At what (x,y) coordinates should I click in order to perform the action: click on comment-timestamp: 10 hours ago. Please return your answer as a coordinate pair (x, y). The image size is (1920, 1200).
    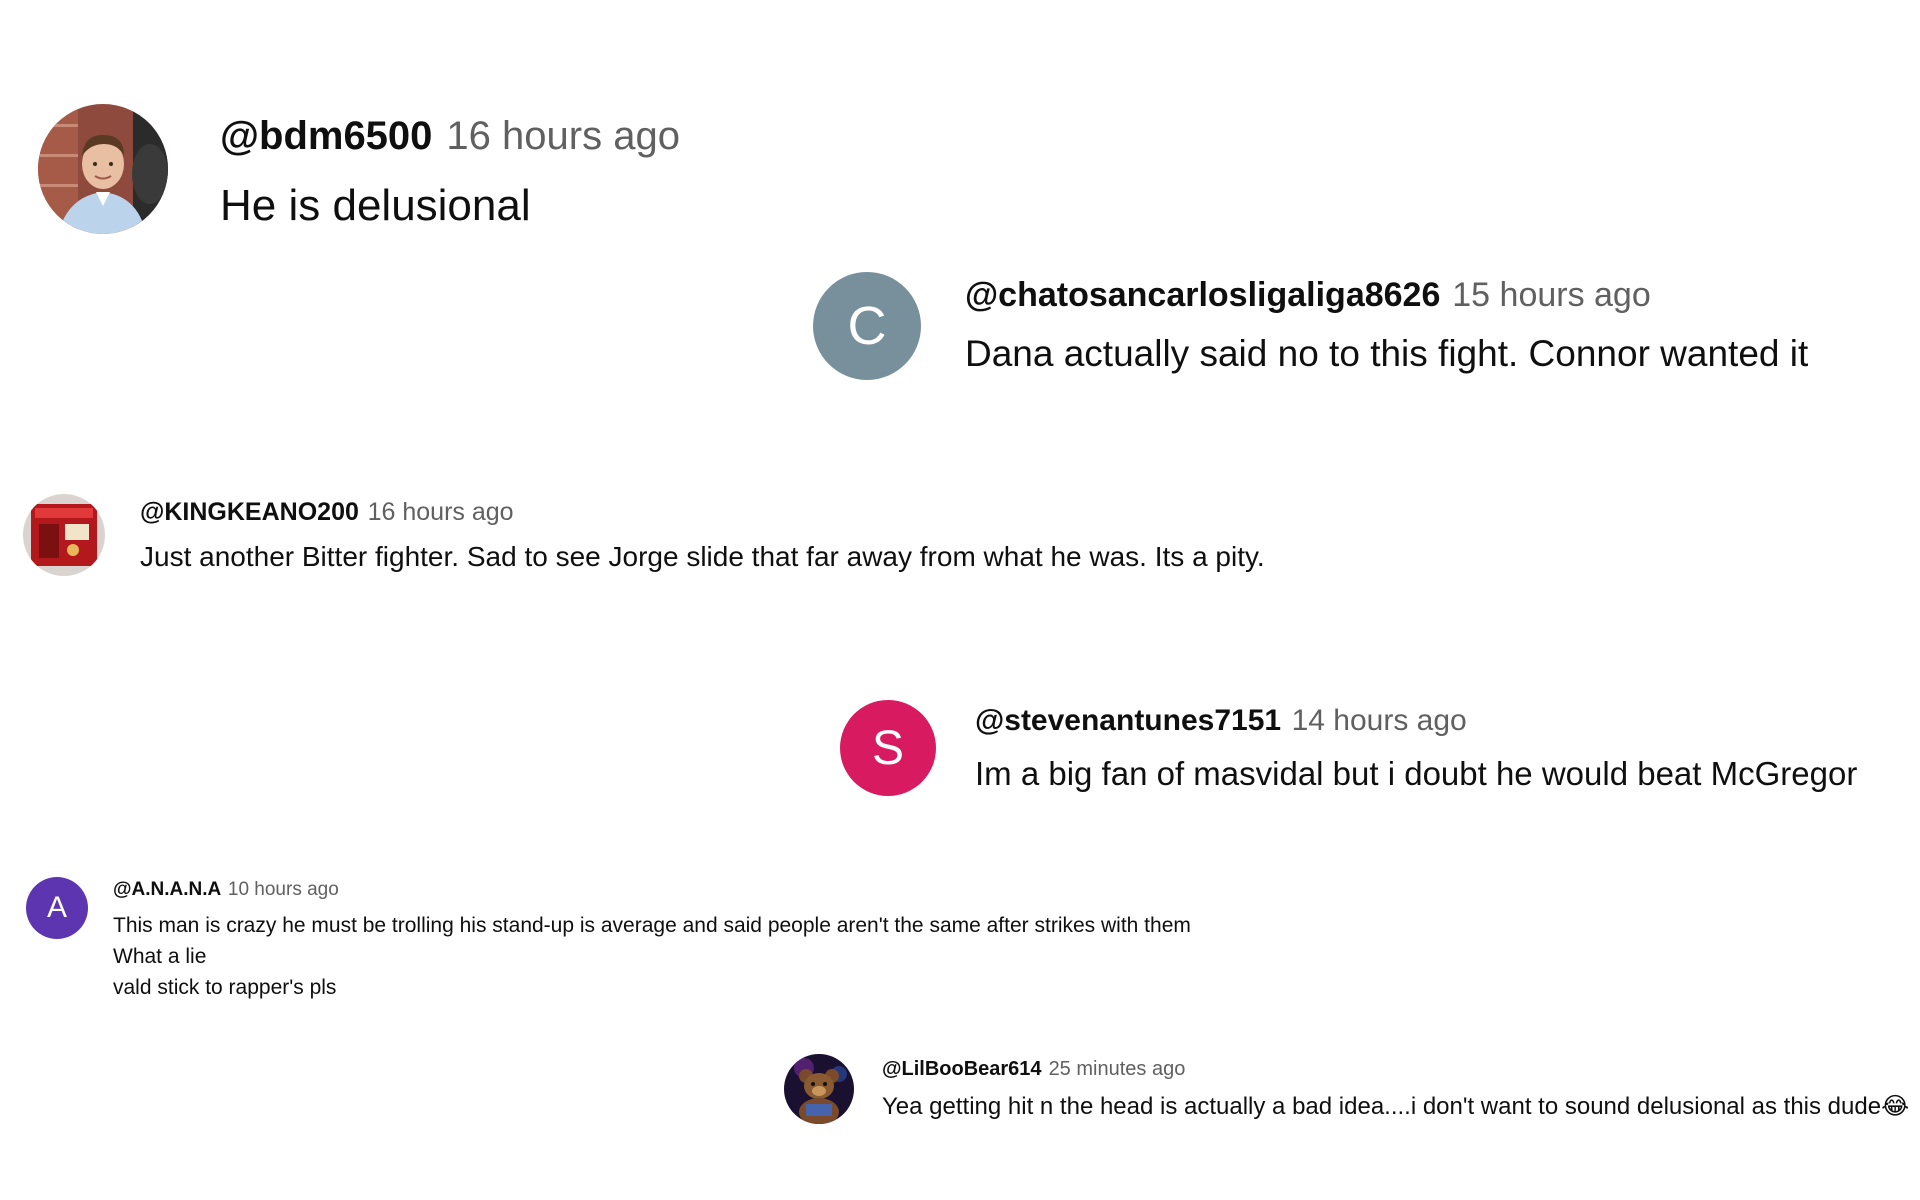
    Looking at the image, I should click on (283, 889).